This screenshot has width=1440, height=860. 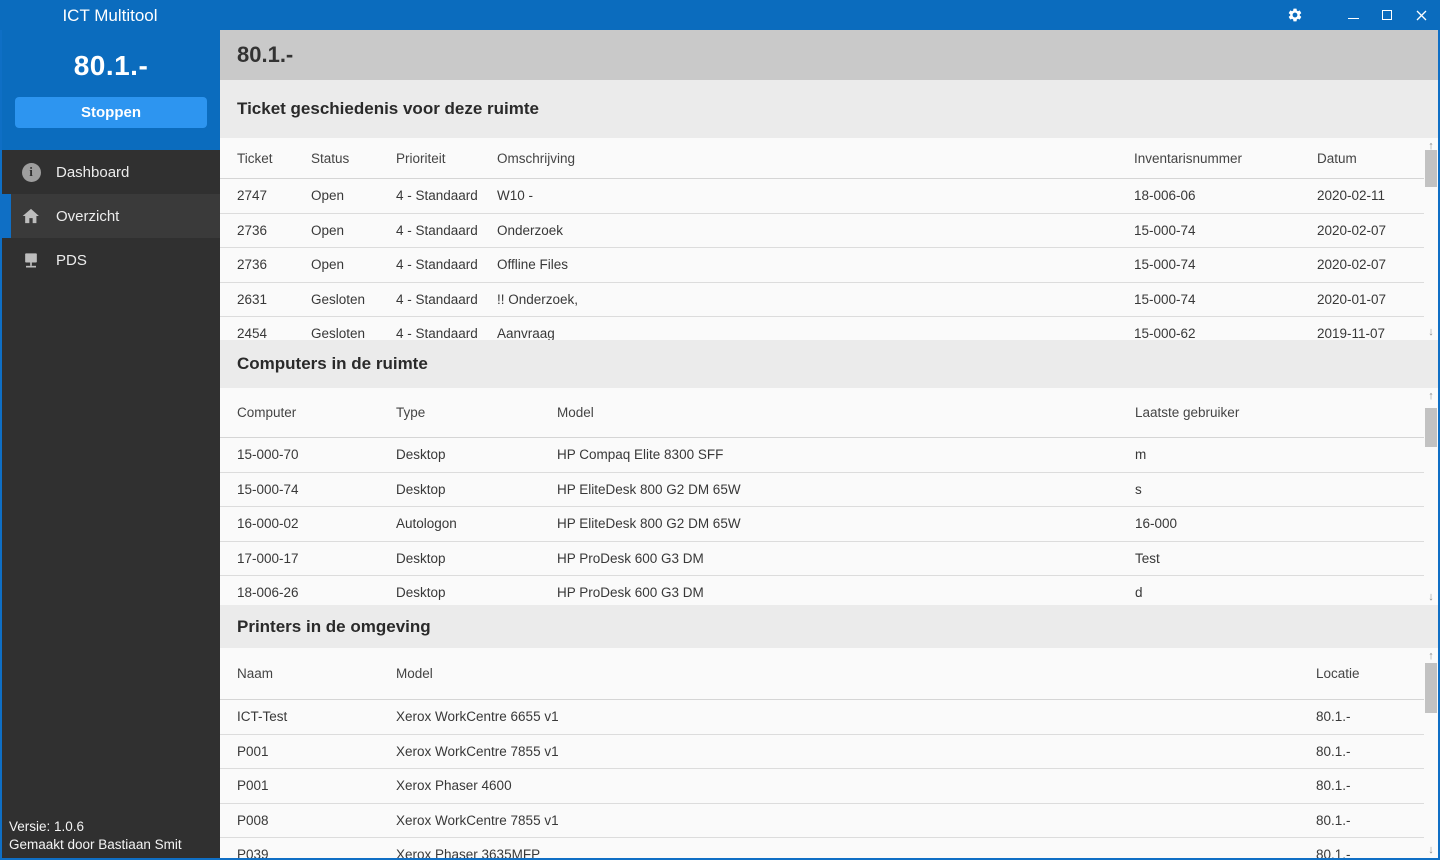 I want to click on maximize-icon, so click(x=1387, y=15).